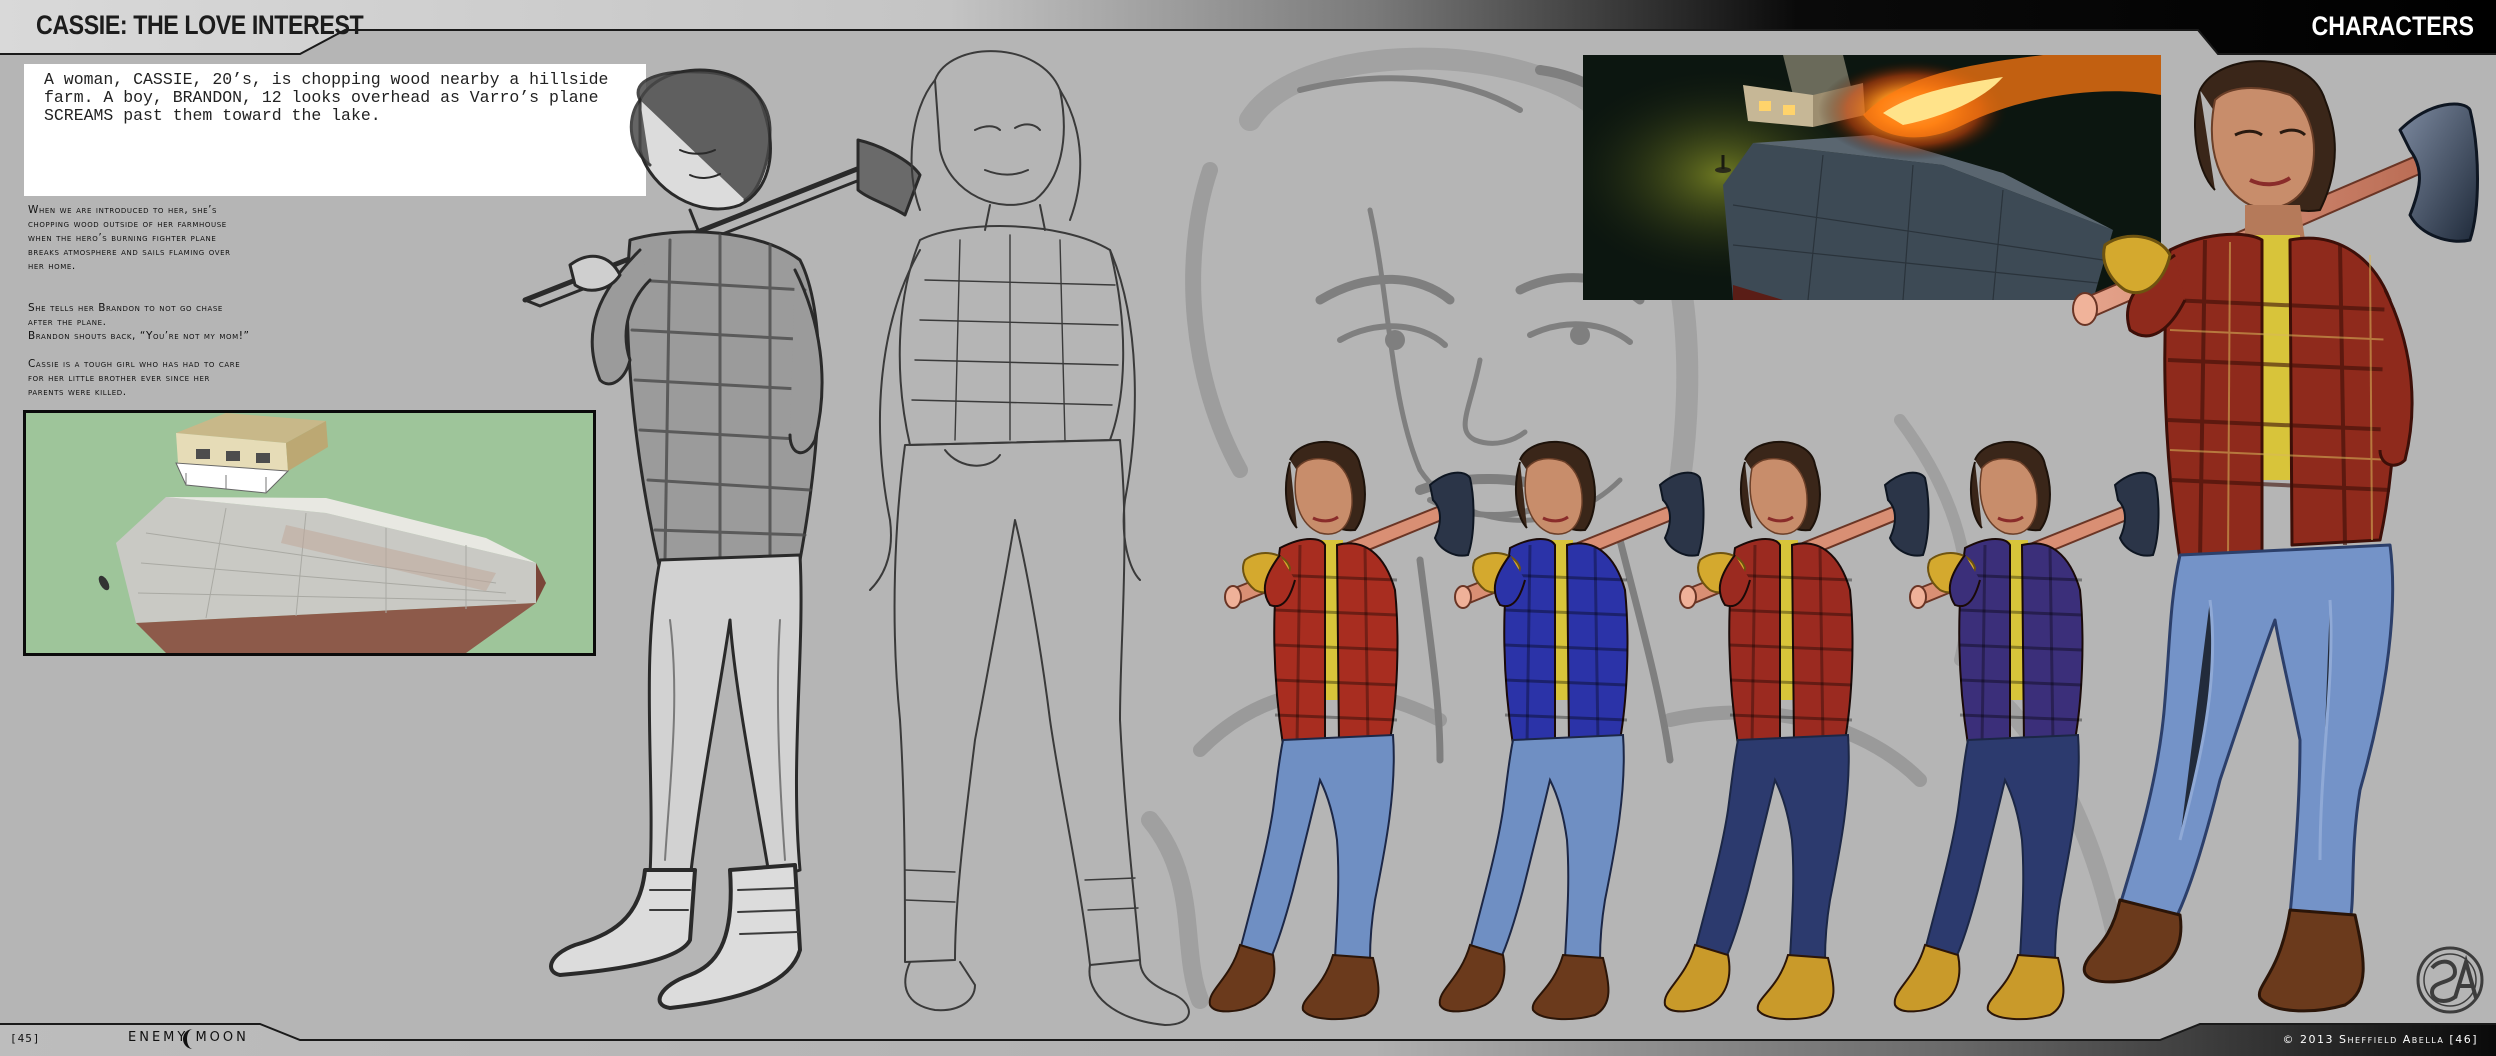 The width and height of the screenshot is (2496, 1056). What do you see at coordinates (2450, 980) in the screenshot?
I see `sa-monogram-seal-icon` at bounding box center [2450, 980].